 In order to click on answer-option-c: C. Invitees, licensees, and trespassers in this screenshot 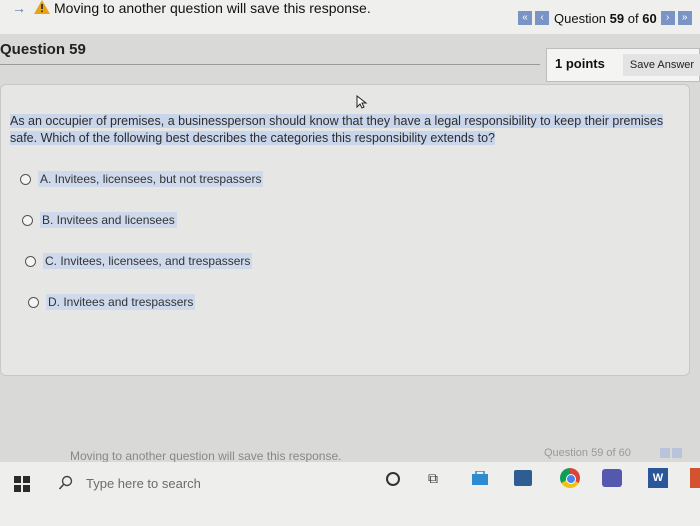, I will do `click(139, 261)`.